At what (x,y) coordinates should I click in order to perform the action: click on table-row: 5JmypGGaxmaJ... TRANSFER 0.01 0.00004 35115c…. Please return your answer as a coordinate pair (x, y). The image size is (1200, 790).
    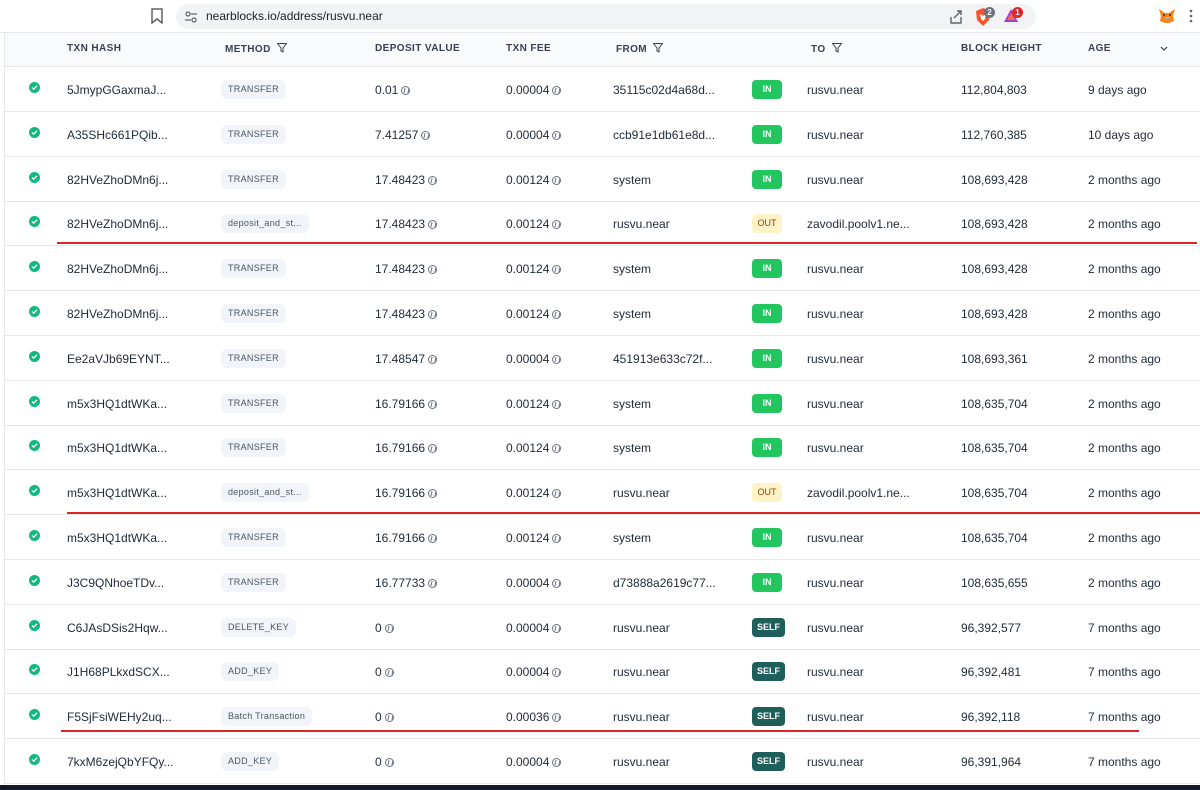
    Looking at the image, I should click on (602, 89).